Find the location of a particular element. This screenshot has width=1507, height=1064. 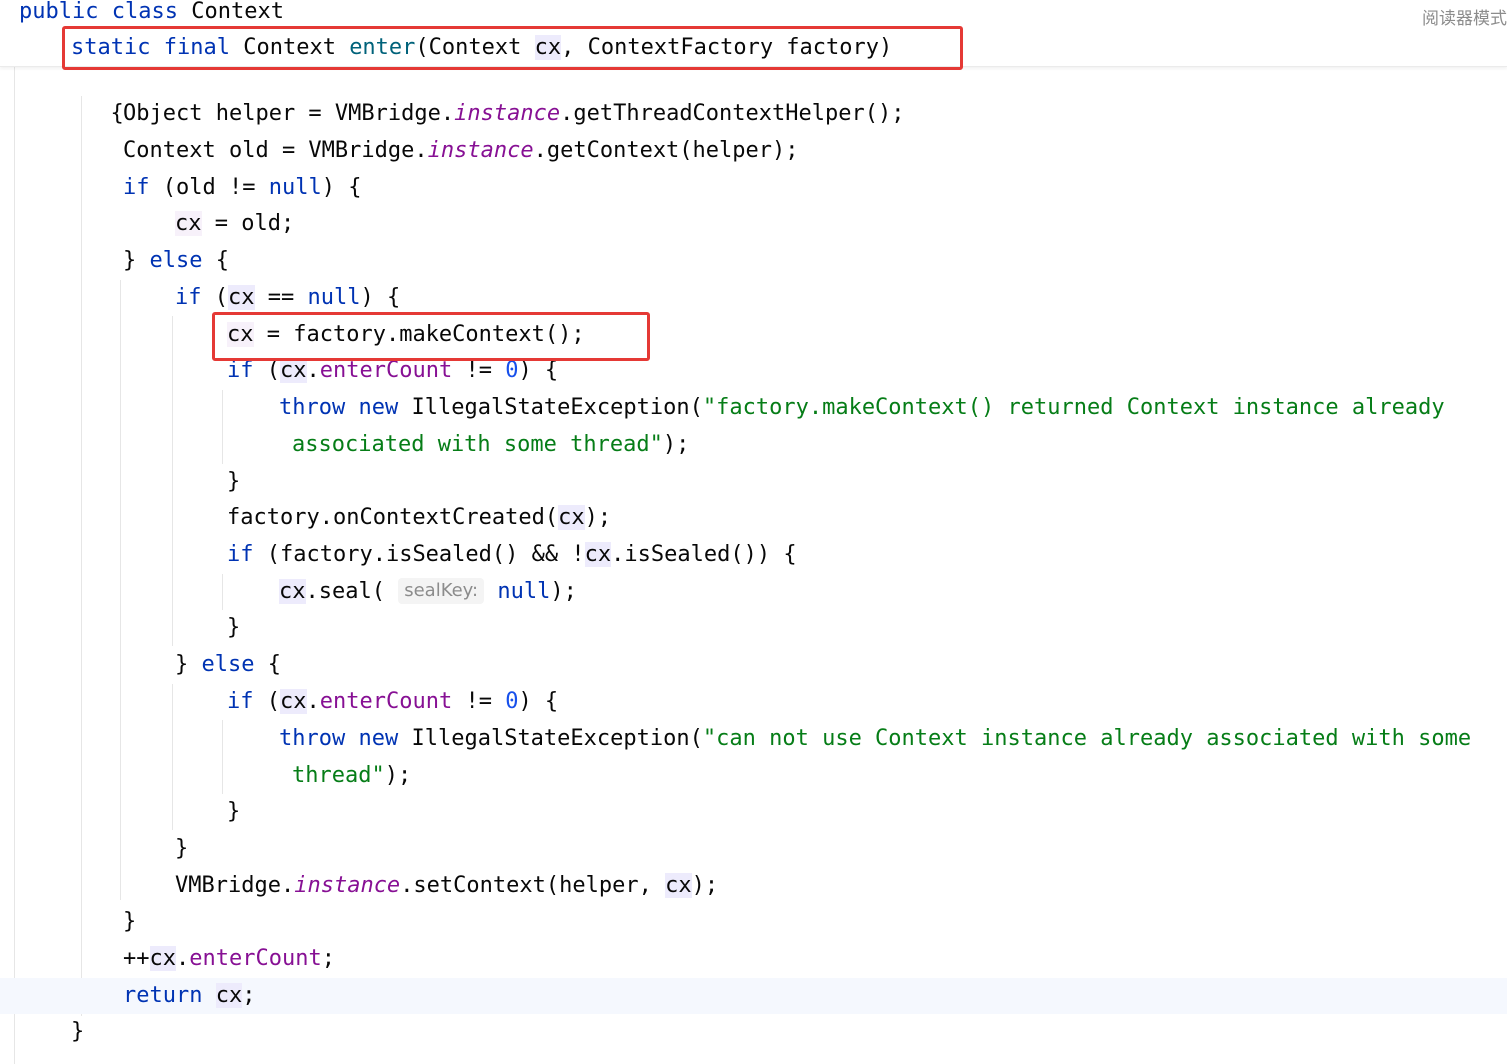

code-line: ++cx.enterCount; is located at coordinates (229, 959).